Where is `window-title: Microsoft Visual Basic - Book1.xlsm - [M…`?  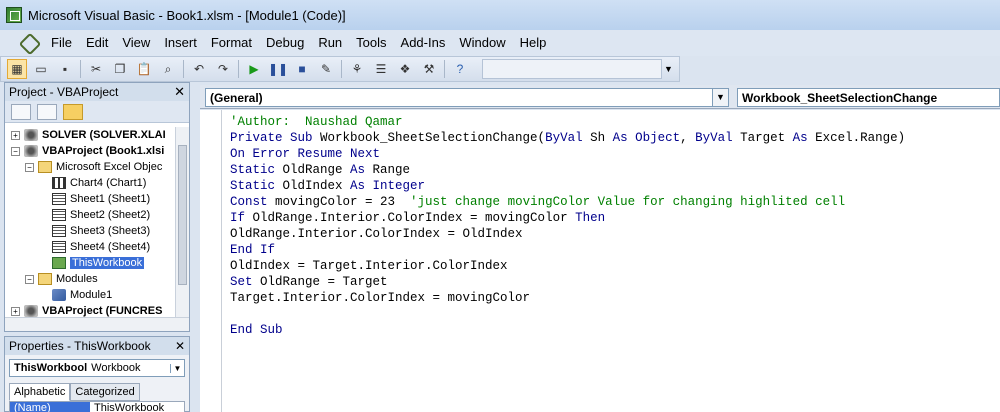 window-title: Microsoft Visual Basic - Book1.xlsm - [M… is located at coordinates (187, 15).